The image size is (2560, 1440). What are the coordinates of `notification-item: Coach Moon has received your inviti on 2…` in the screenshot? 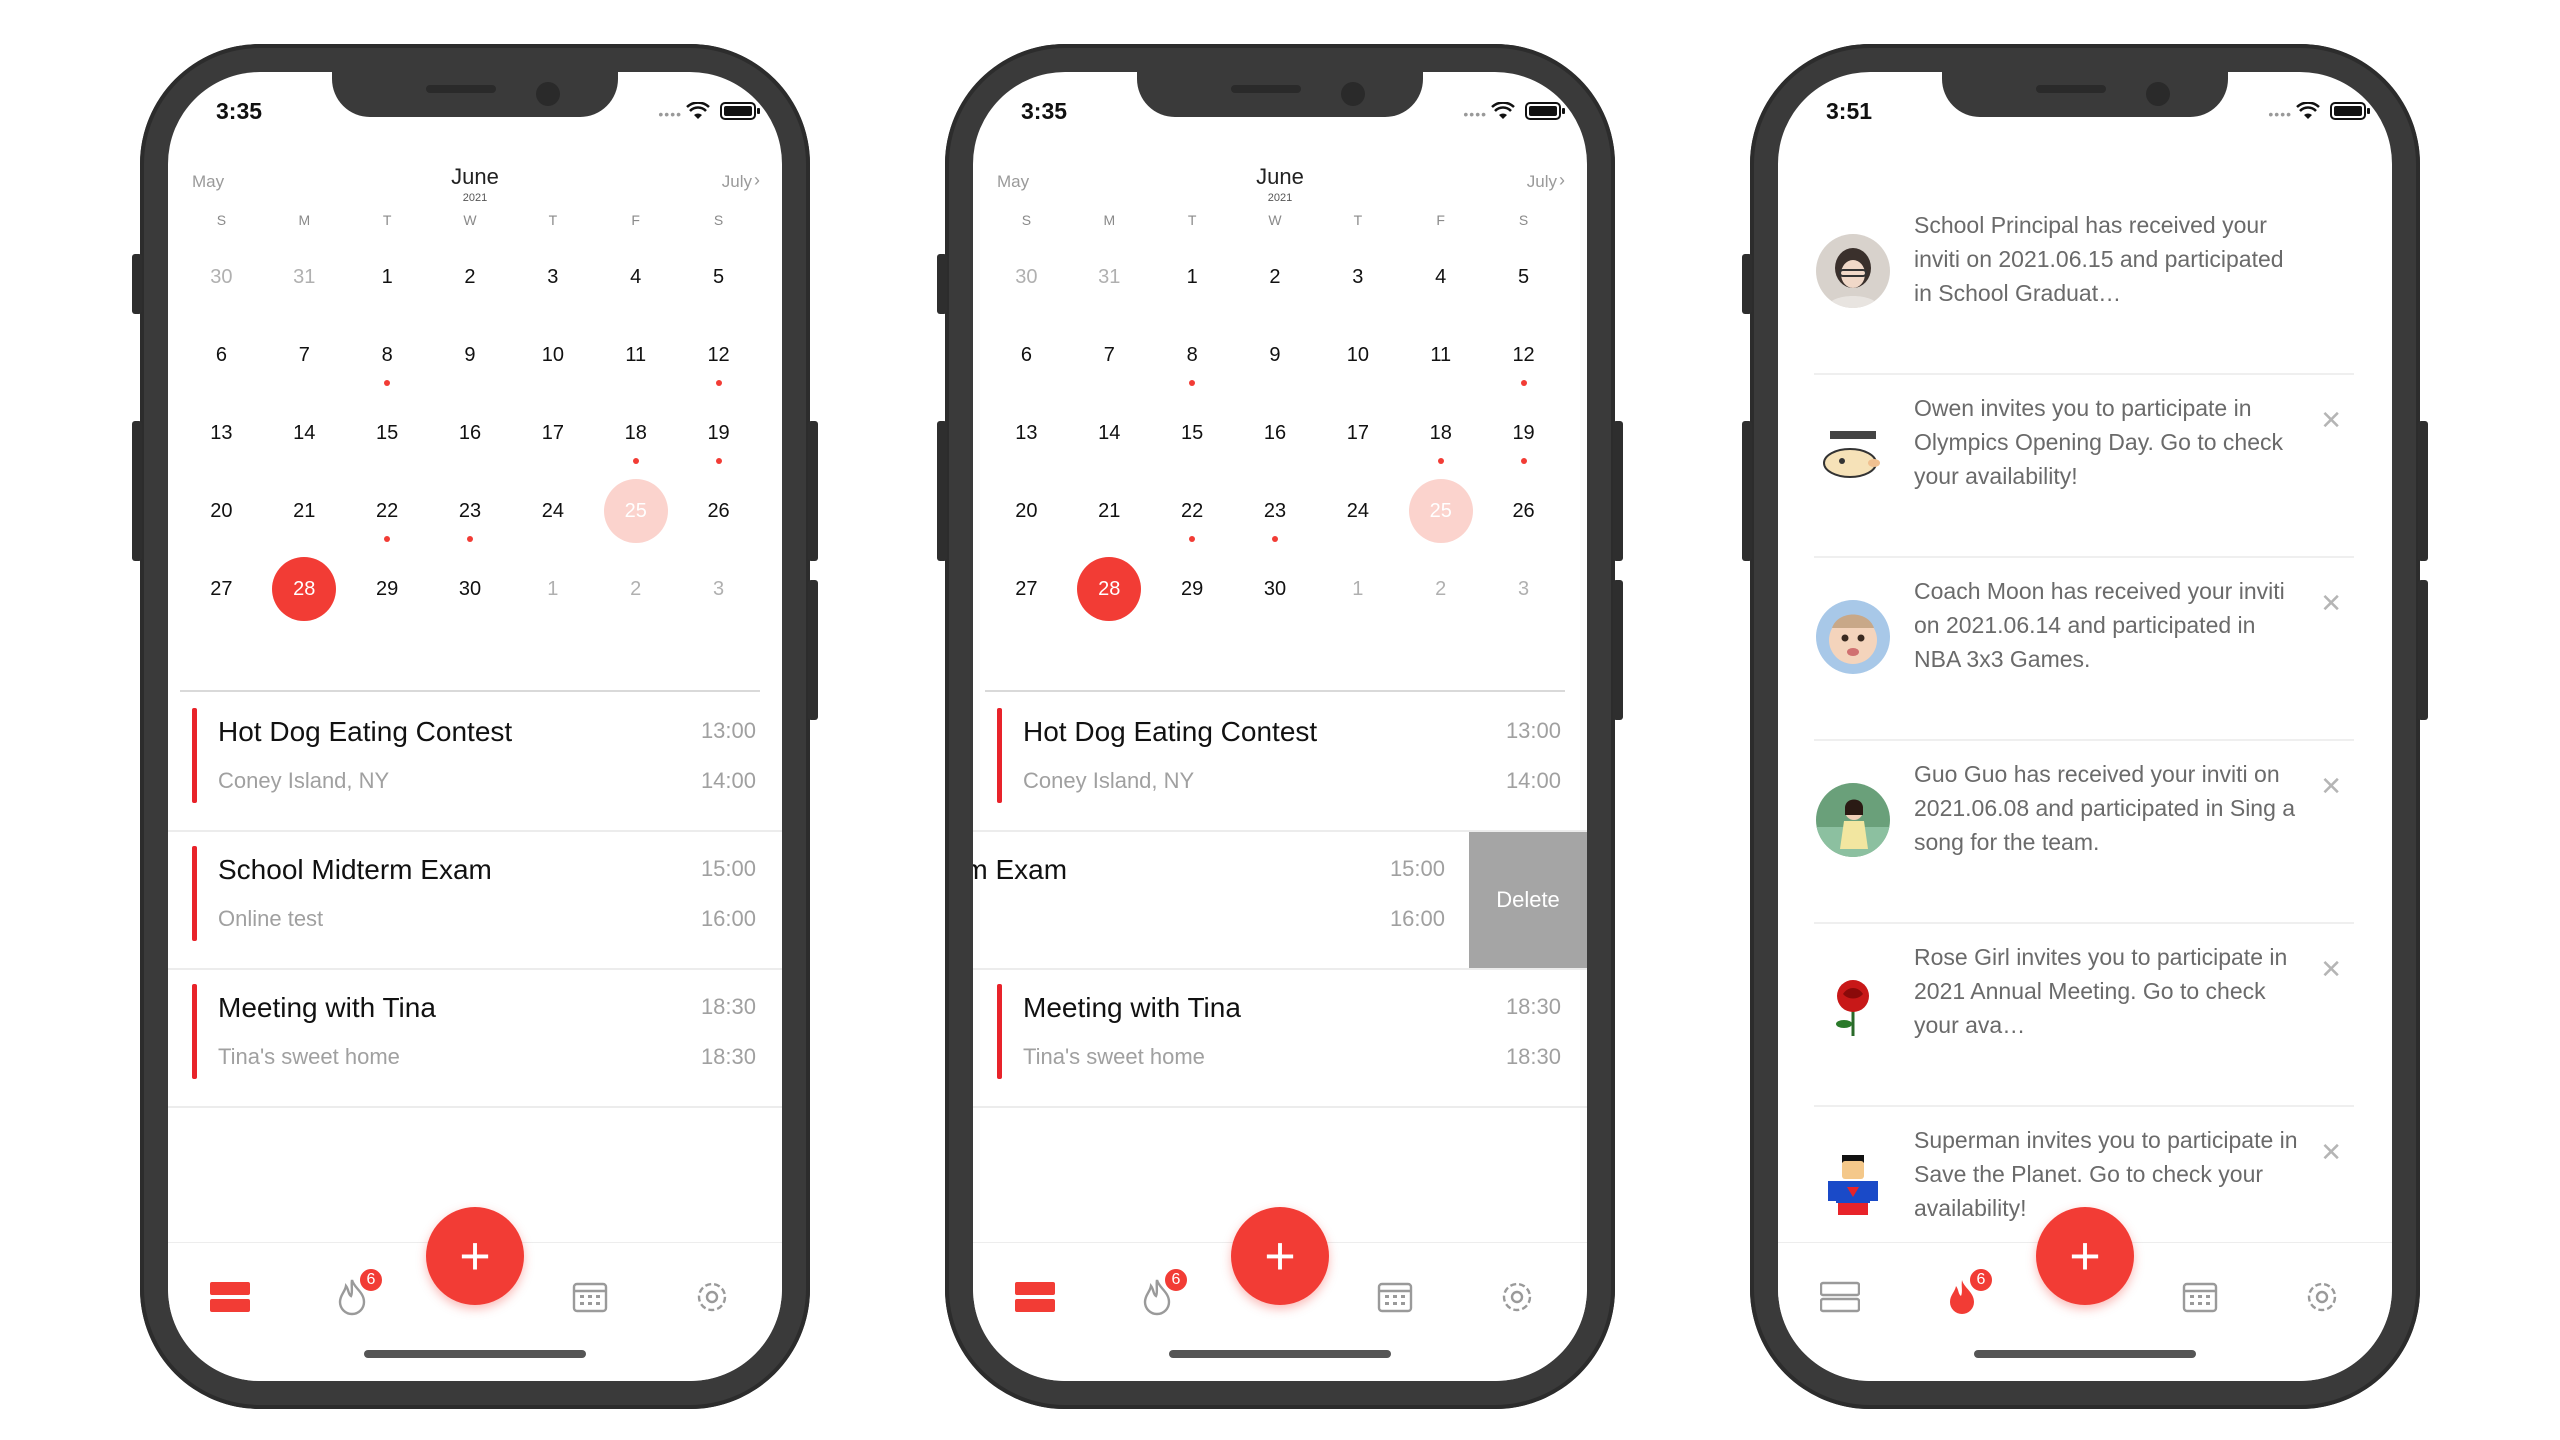 It's located at (2084, 649).